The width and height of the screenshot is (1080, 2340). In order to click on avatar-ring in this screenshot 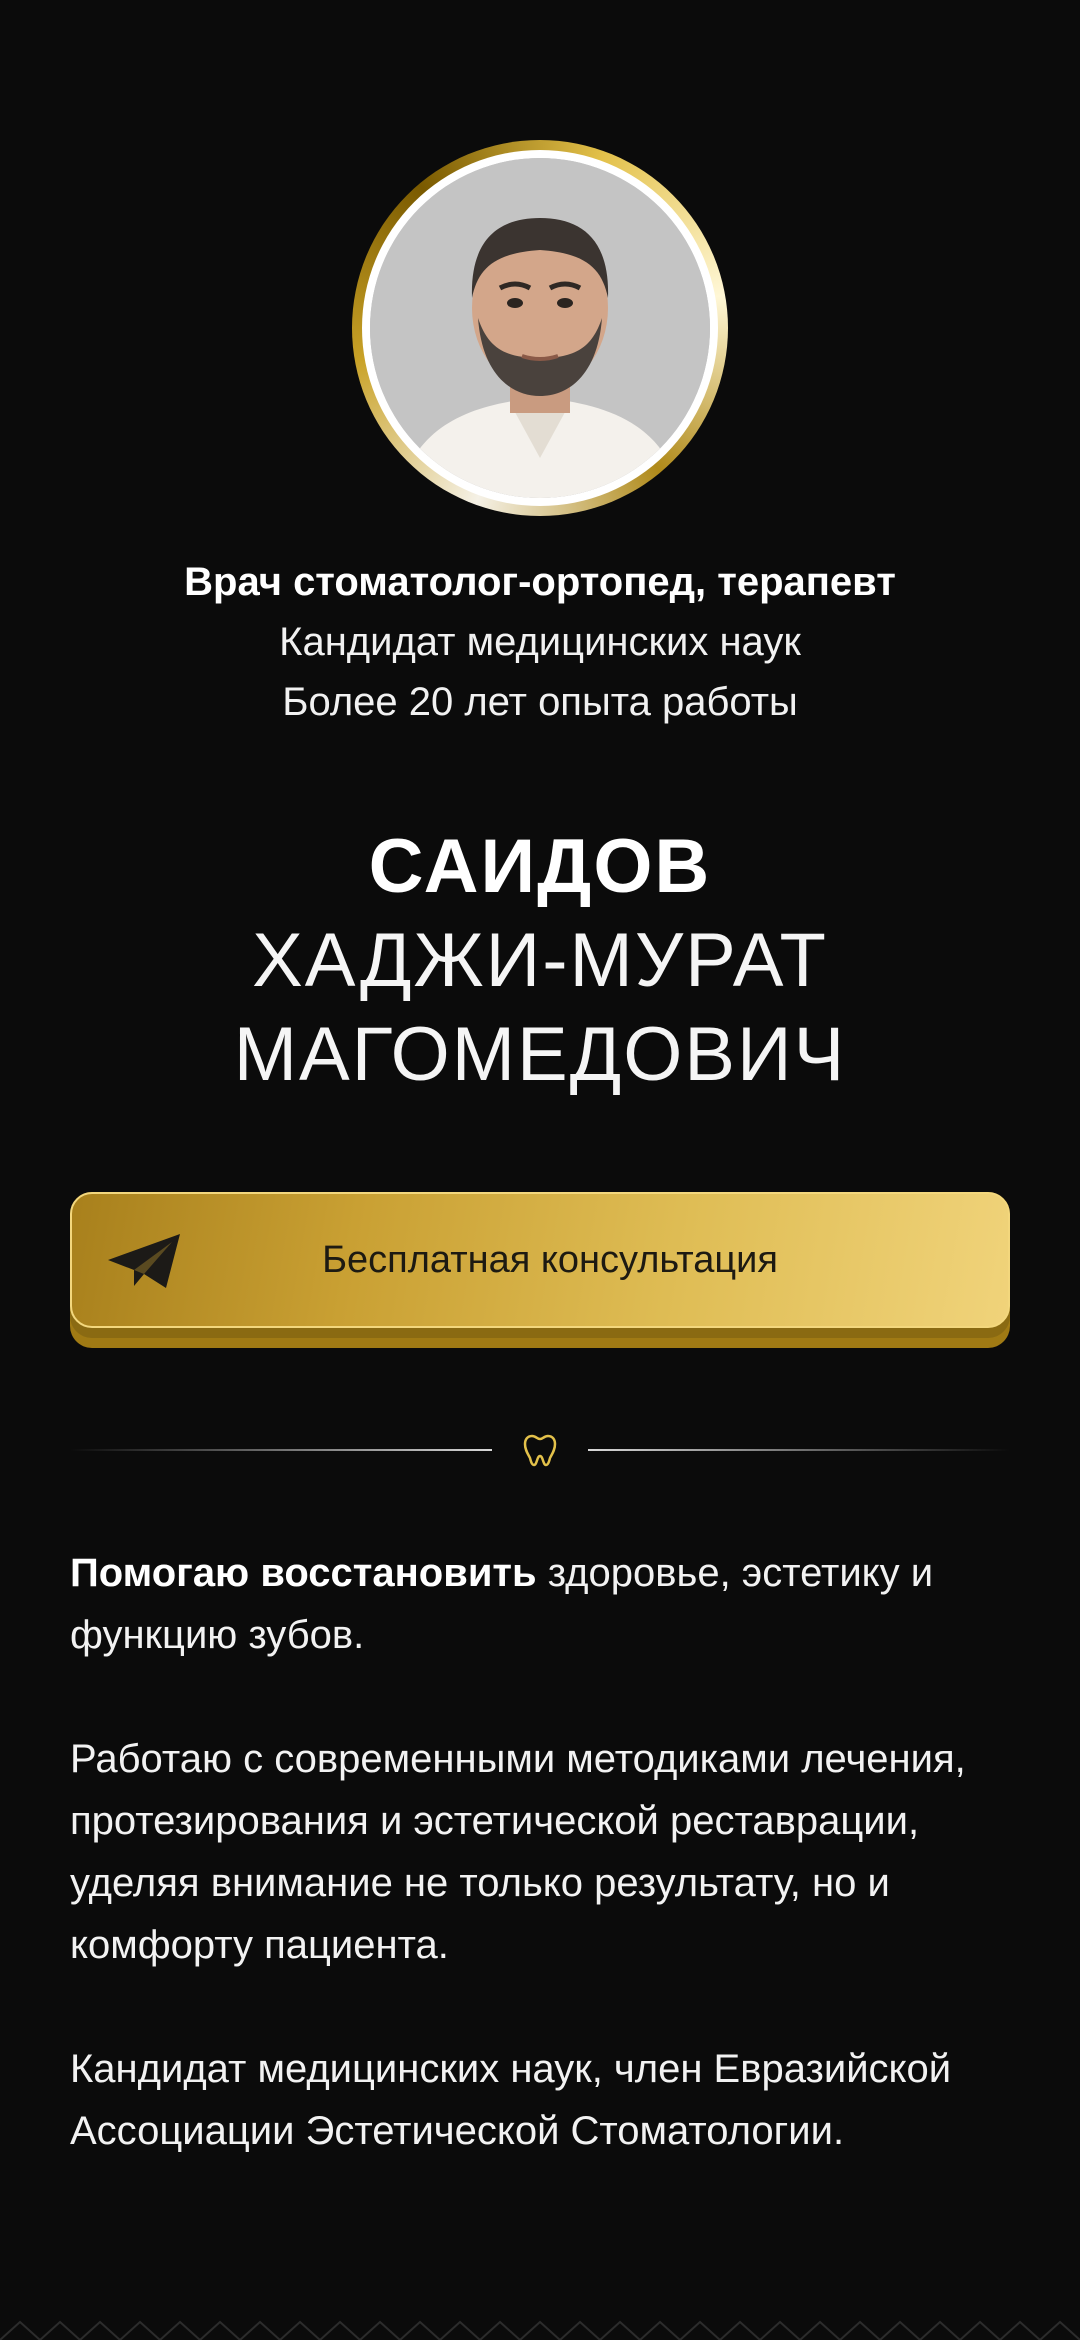, I will do `click(540, 328)`.